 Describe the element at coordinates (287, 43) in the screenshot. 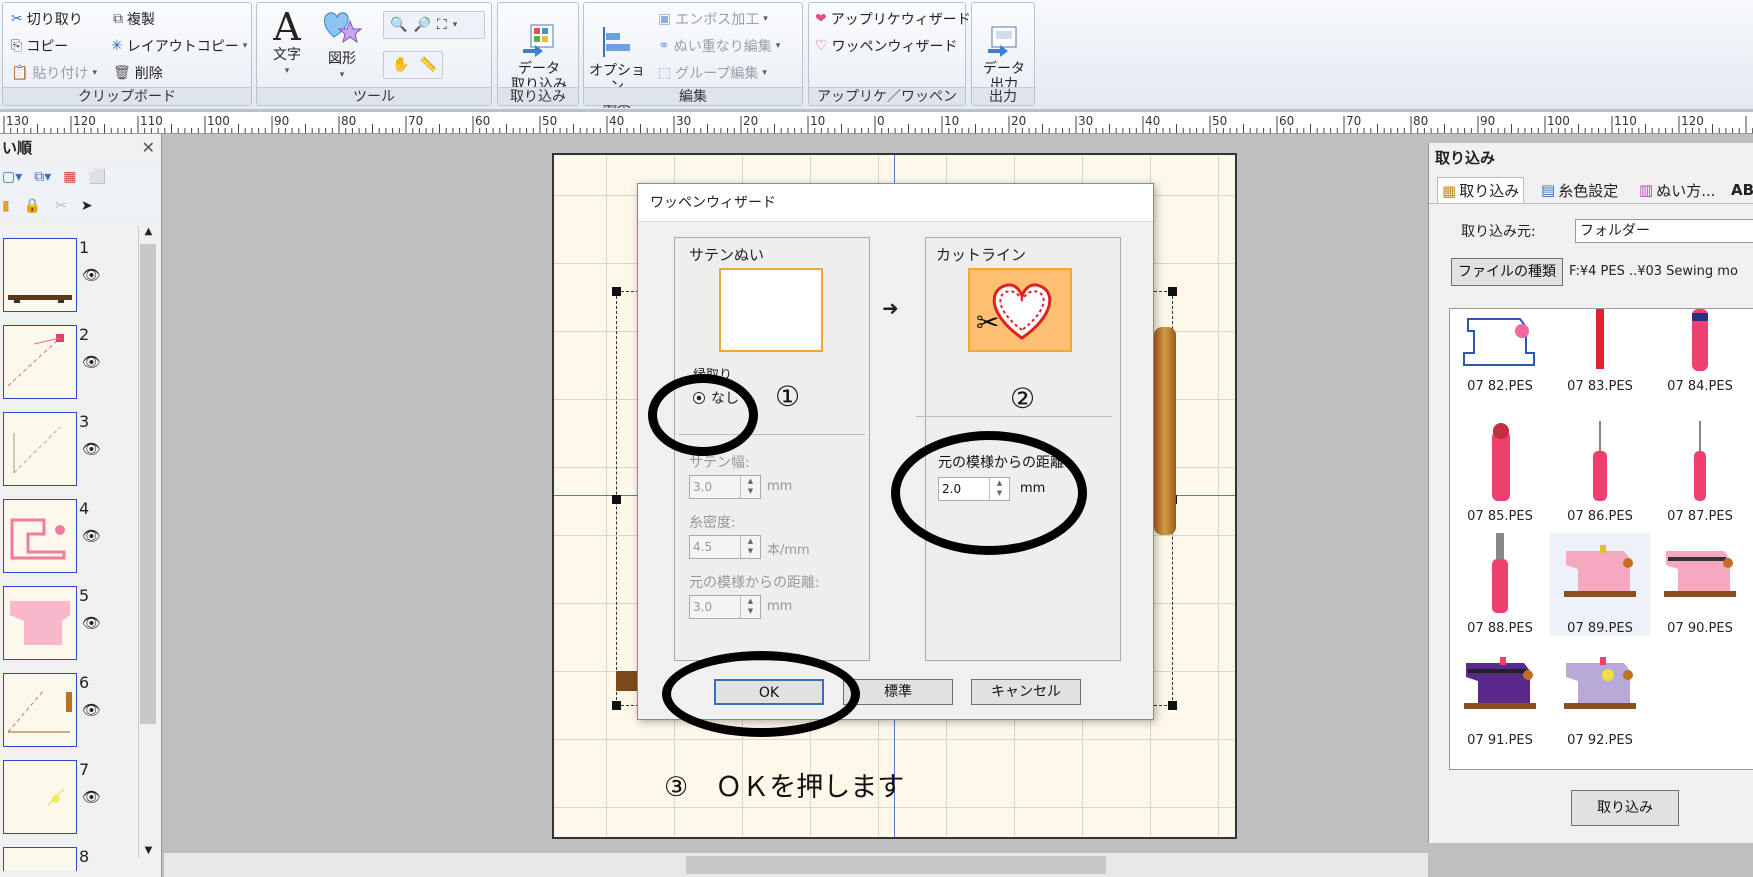

I see `text-tool-button: A 文字 ▾` at that location.